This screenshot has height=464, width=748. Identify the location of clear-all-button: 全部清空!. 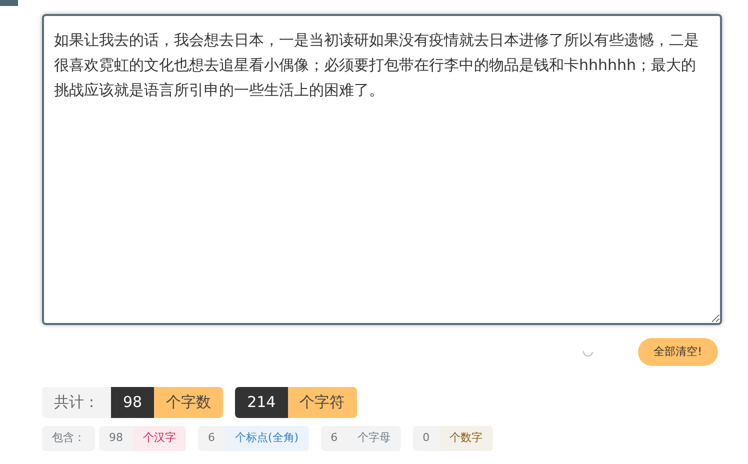
(678, 352).